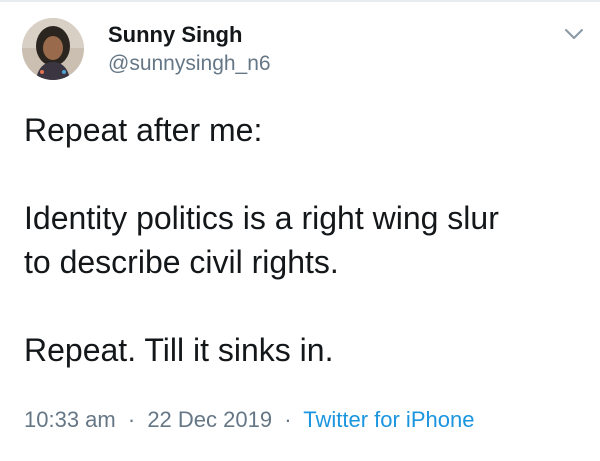 The image size is (600, 461). What do you see at coordinates (209, 419) in the screenshot?
I see `tweet-date: 22 Dec 2019` at bounding box center [209, 419].